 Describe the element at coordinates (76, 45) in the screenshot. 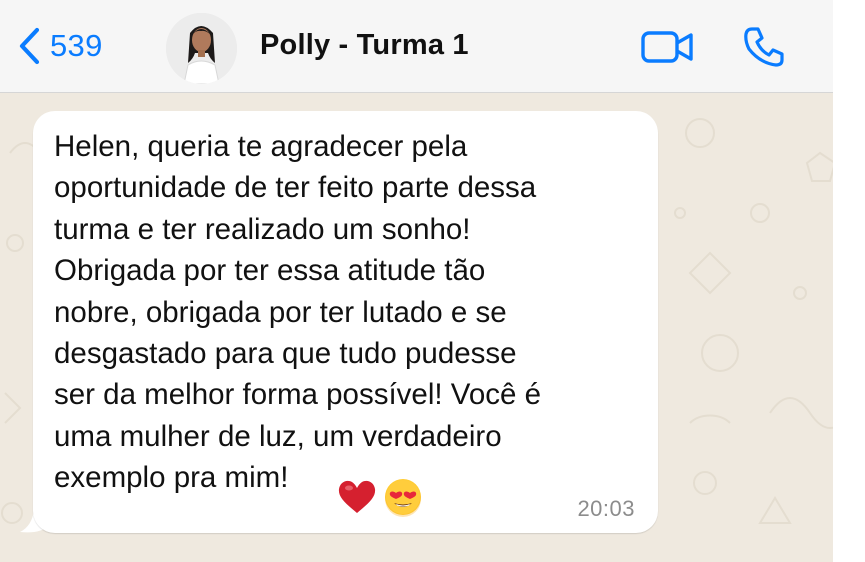

I see `unread-count: 539` at that location.